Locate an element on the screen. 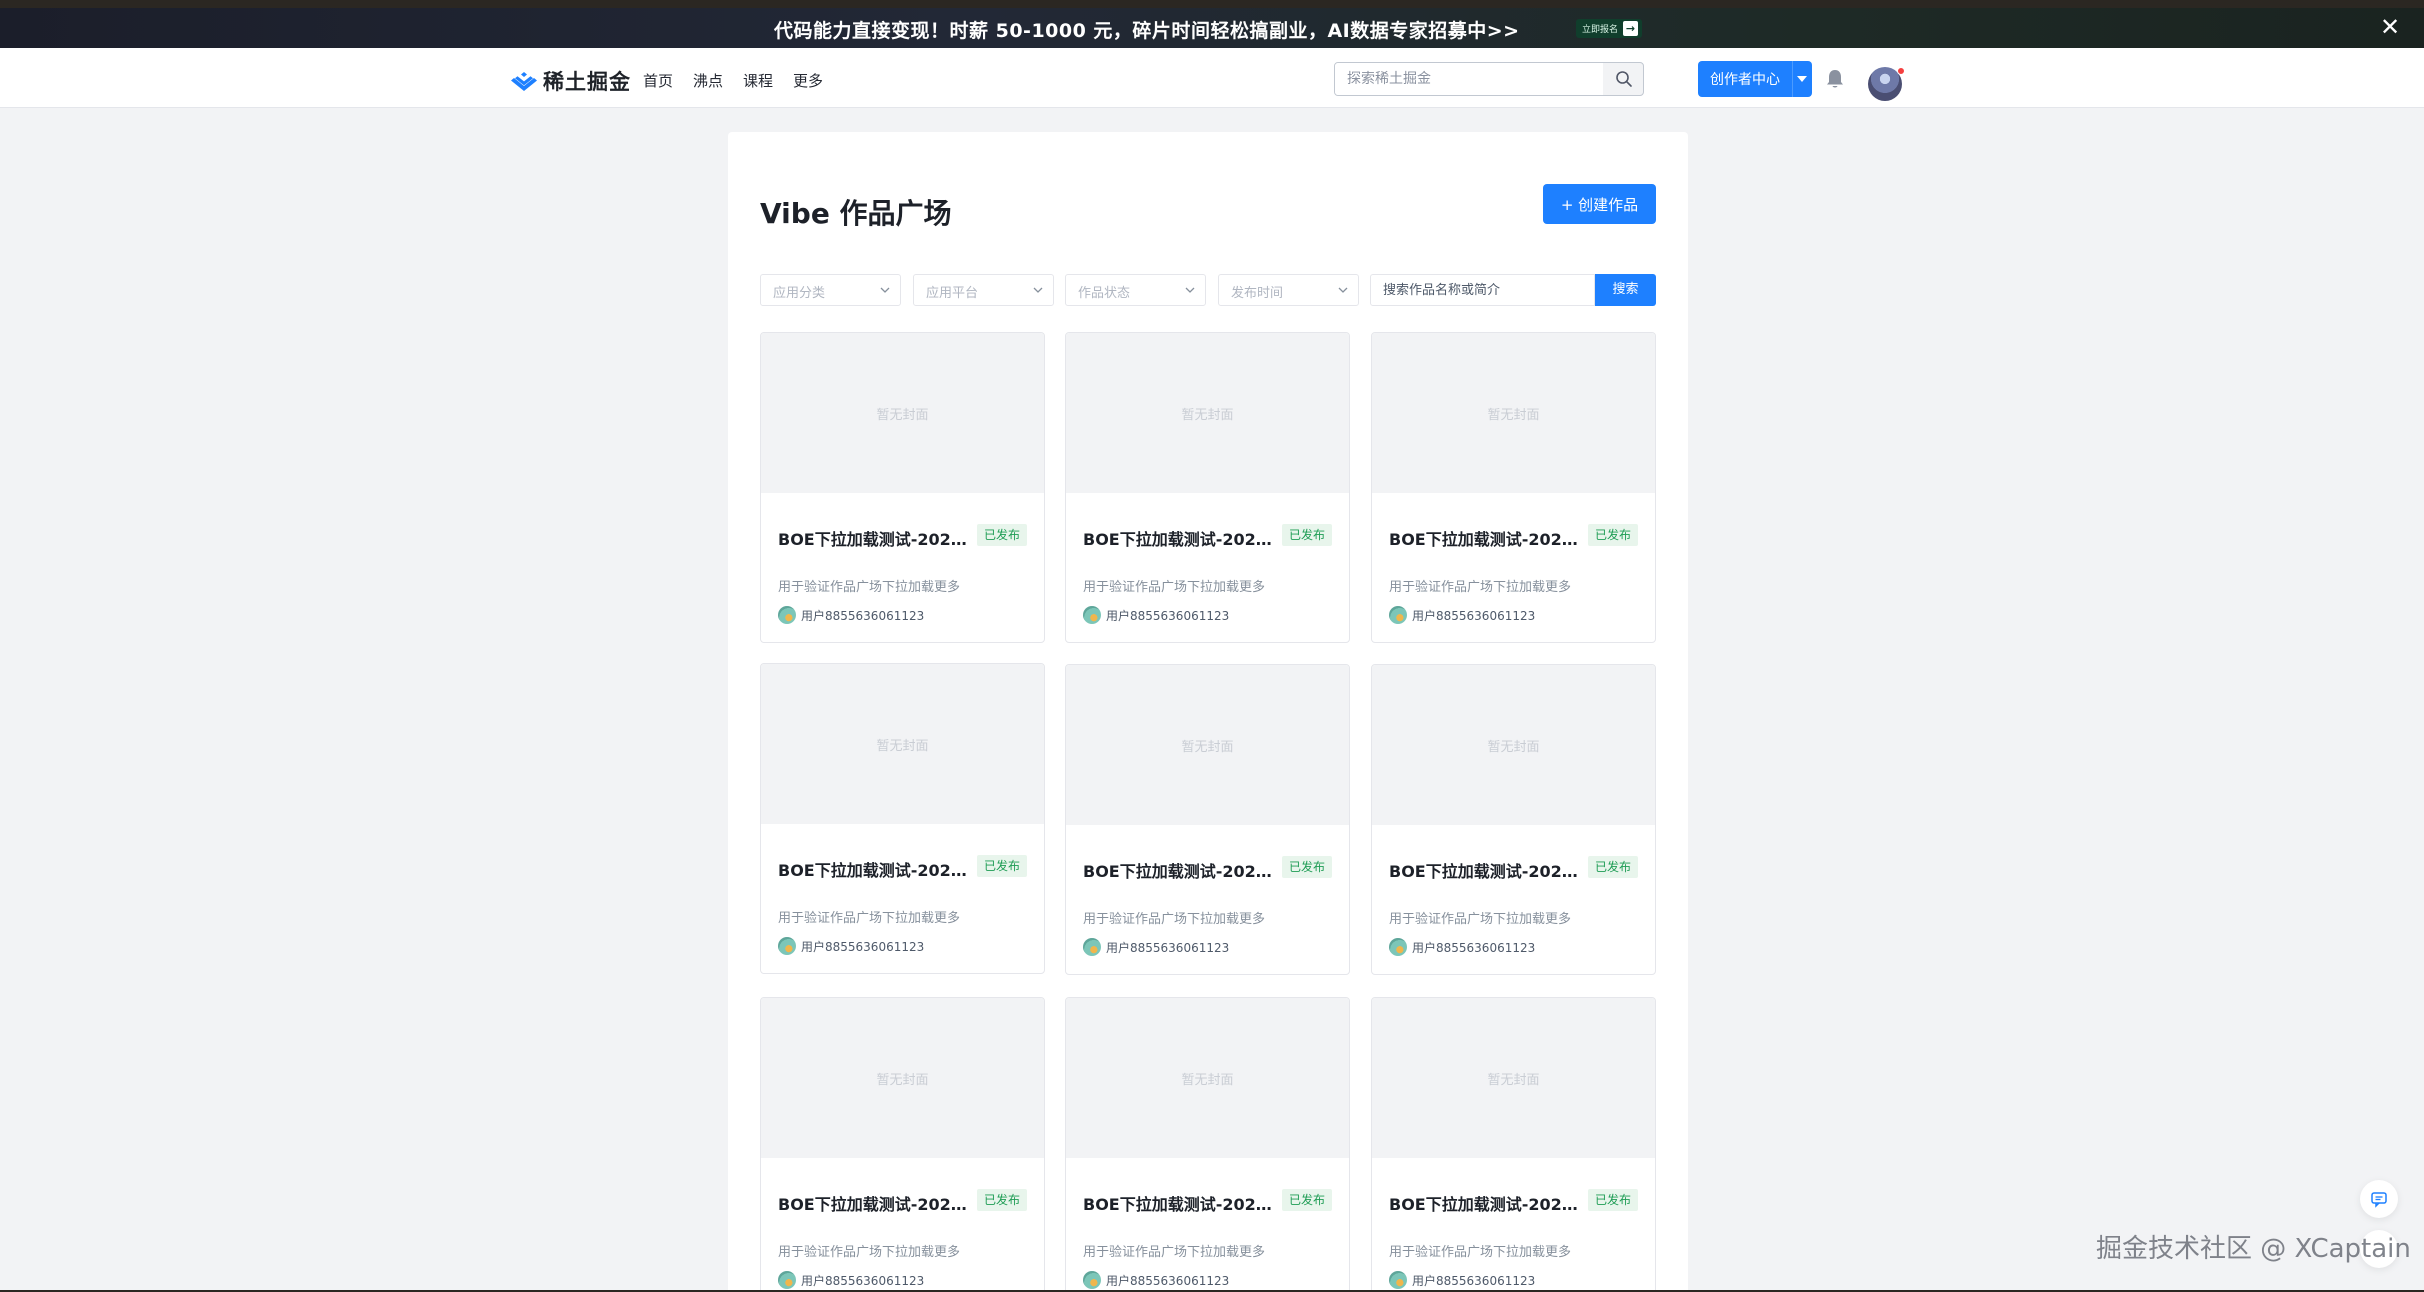  juejin-logo-icon is located at coordinates (524, 81).